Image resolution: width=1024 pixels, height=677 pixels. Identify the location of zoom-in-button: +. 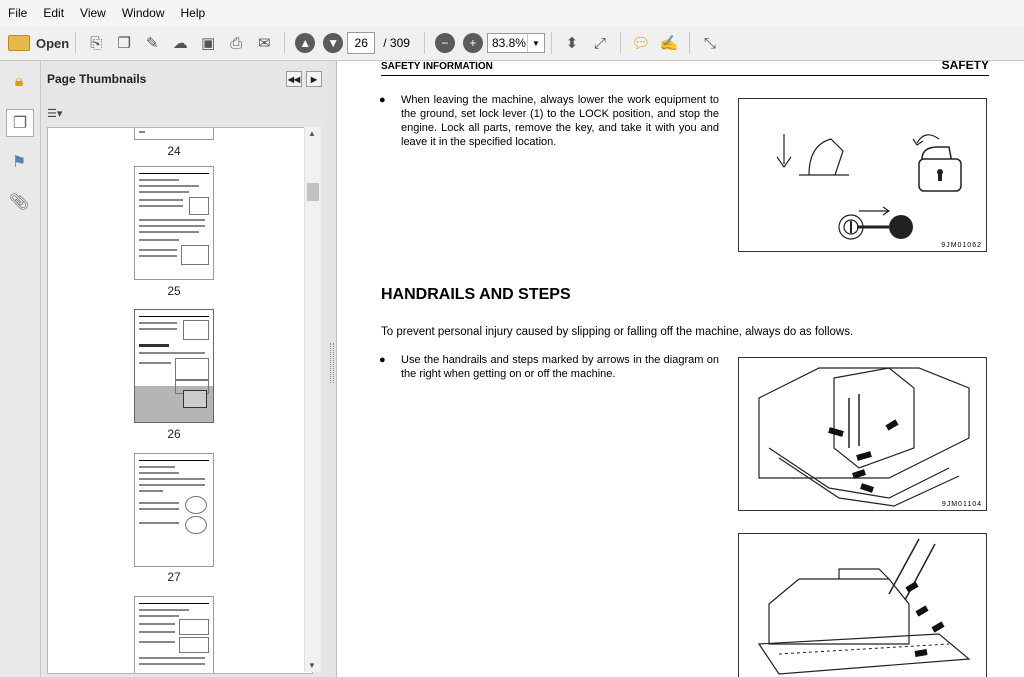
(473, 43).